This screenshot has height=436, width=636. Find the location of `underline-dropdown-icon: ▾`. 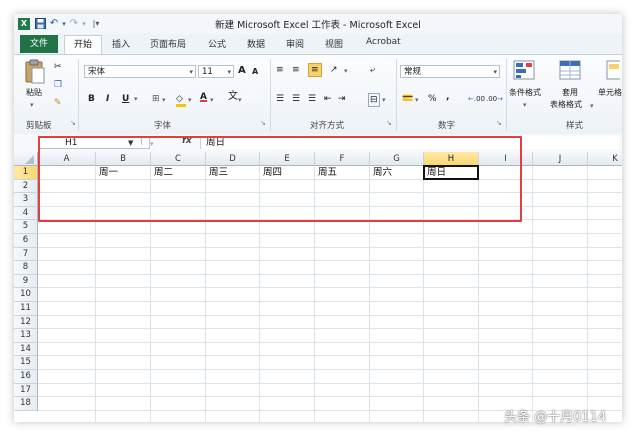

underline-dropdown-icon: ▾ is located at coordinates (136, 99).